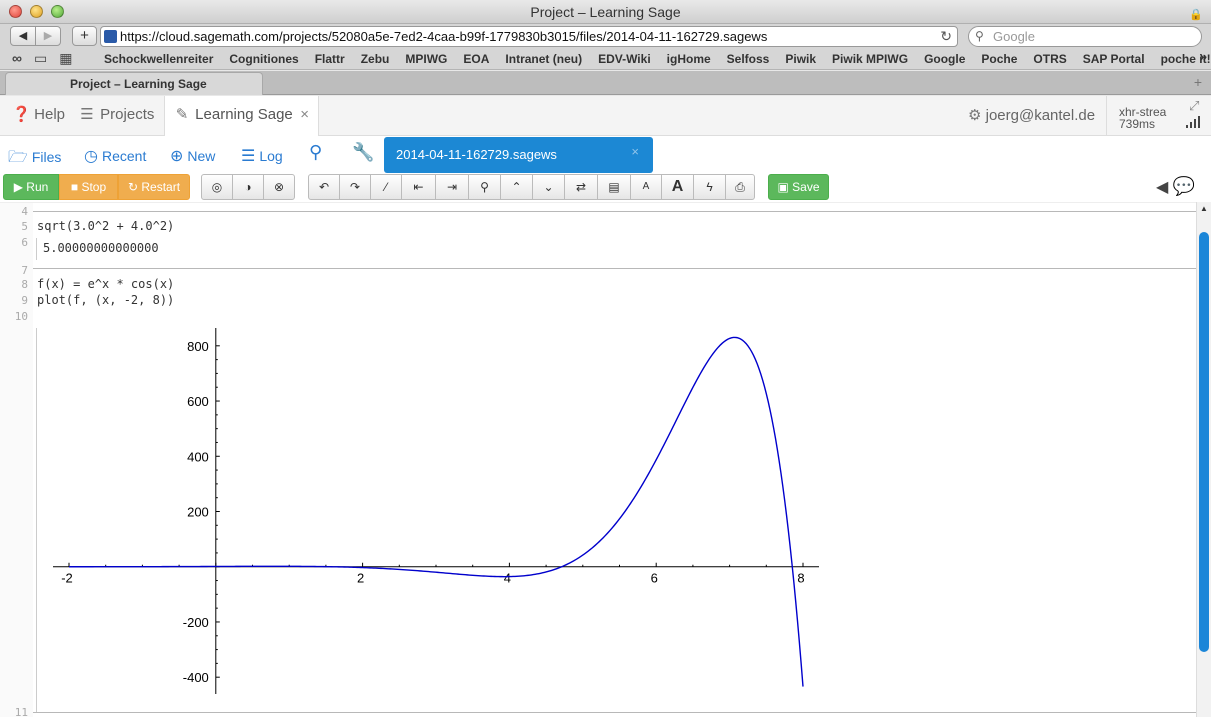  Describe the element at coordinates (34, 159) in the screenshot. I see `files-link: 🗁 Files` at that location.